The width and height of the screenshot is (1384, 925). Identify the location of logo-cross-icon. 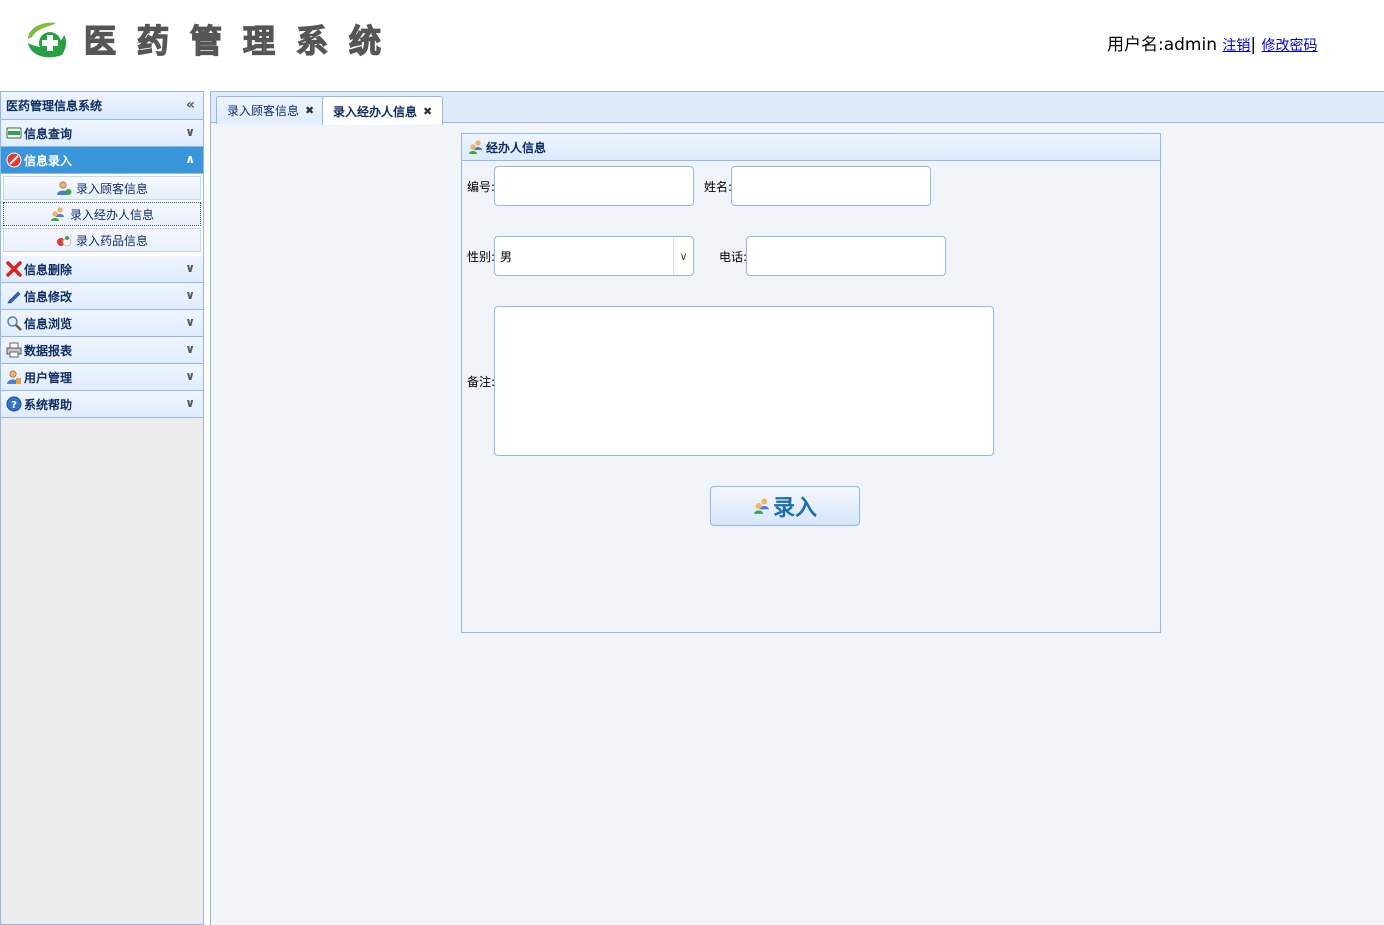
(46, 41).